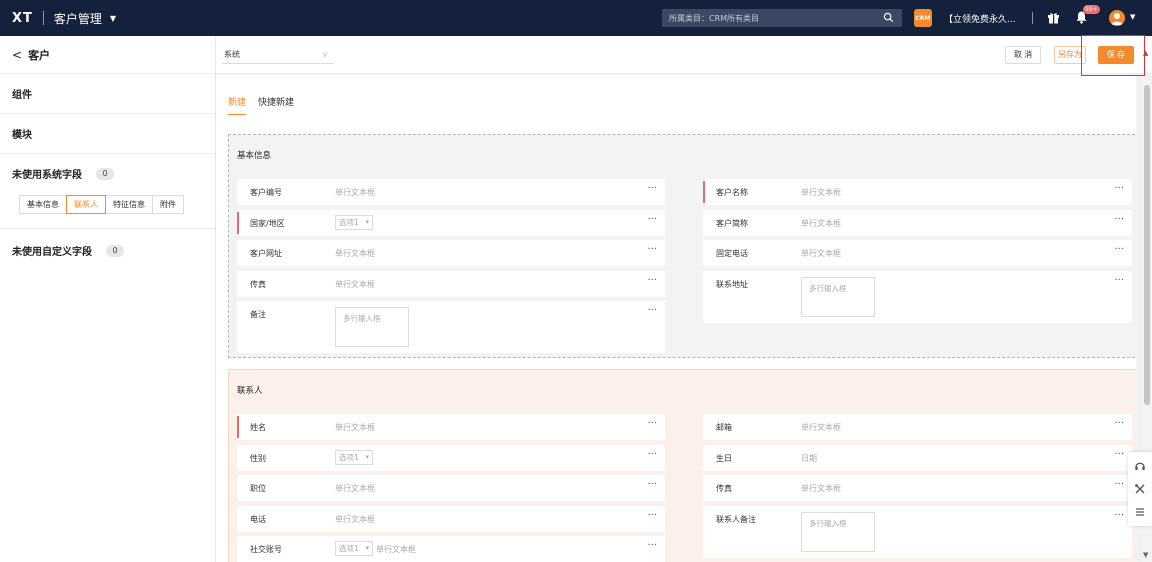 This screenshot has height=562, width=1152. I want to click on topbar-divider, so click(1032, 18).